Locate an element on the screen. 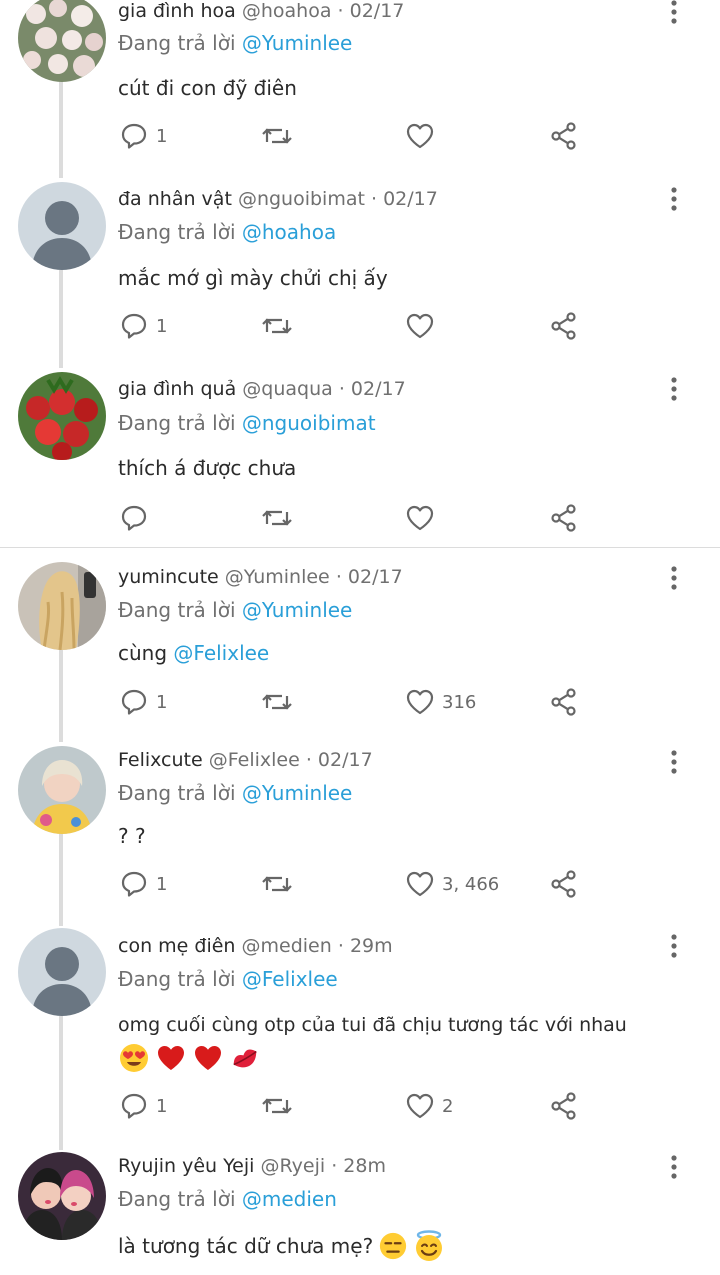  user-handle: @quaqua is located at coordinates (287, 389).